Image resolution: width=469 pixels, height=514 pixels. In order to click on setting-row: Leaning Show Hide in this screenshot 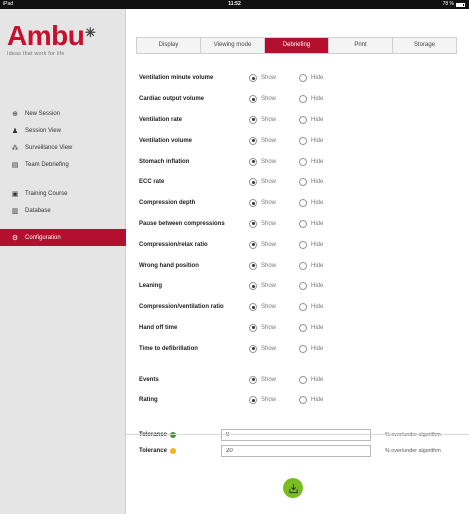, I will do `click(299, 286)`.